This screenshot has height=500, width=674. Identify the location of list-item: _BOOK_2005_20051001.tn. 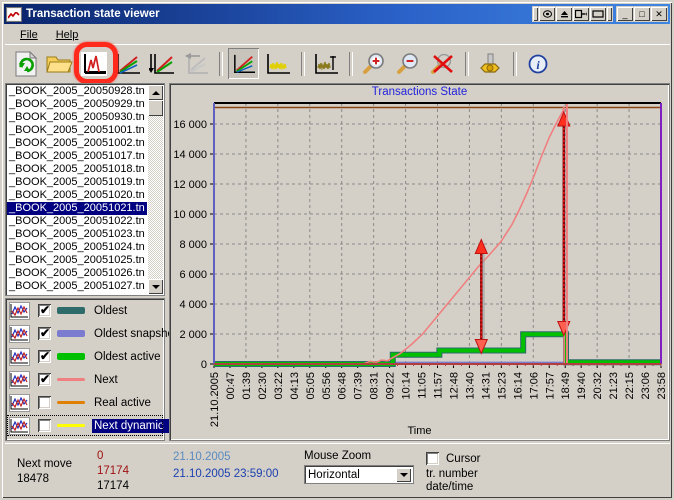
(77, 130).